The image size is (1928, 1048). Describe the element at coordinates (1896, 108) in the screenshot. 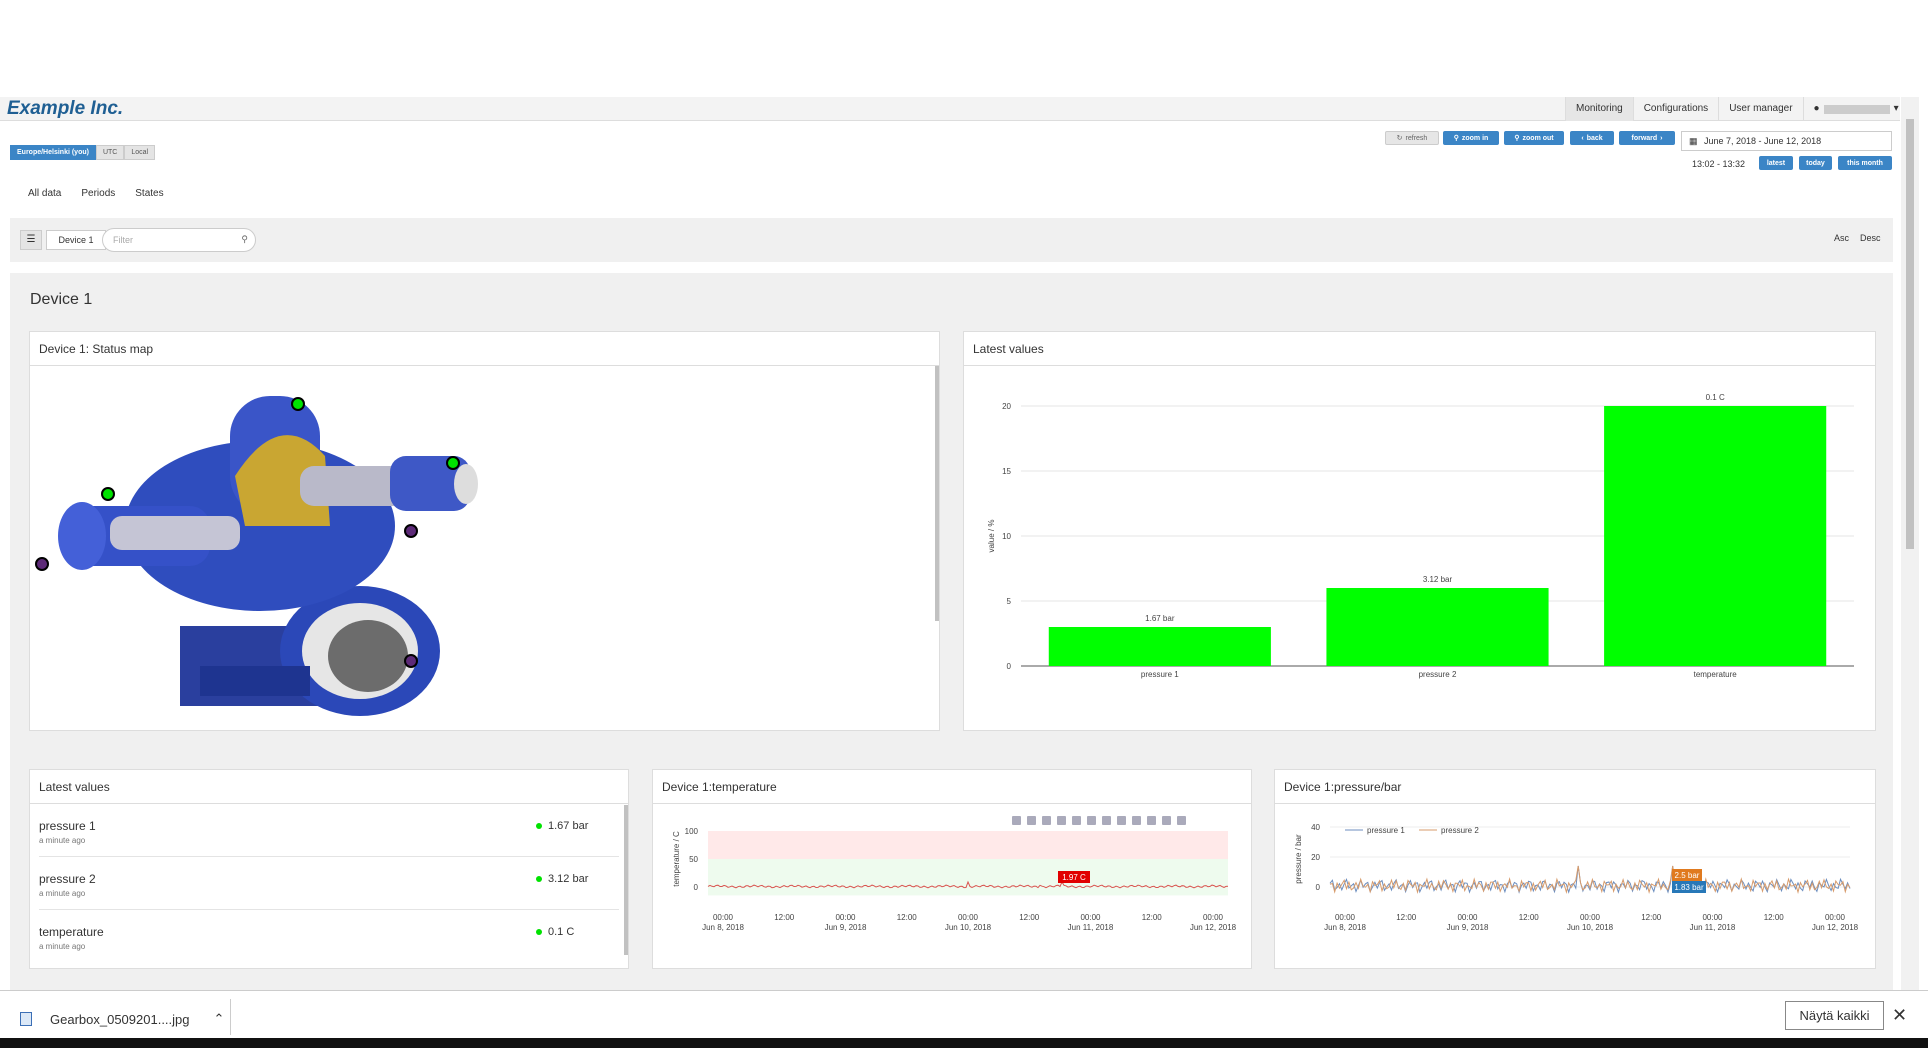

I see `chevron-down-icon: ▾` at that location.